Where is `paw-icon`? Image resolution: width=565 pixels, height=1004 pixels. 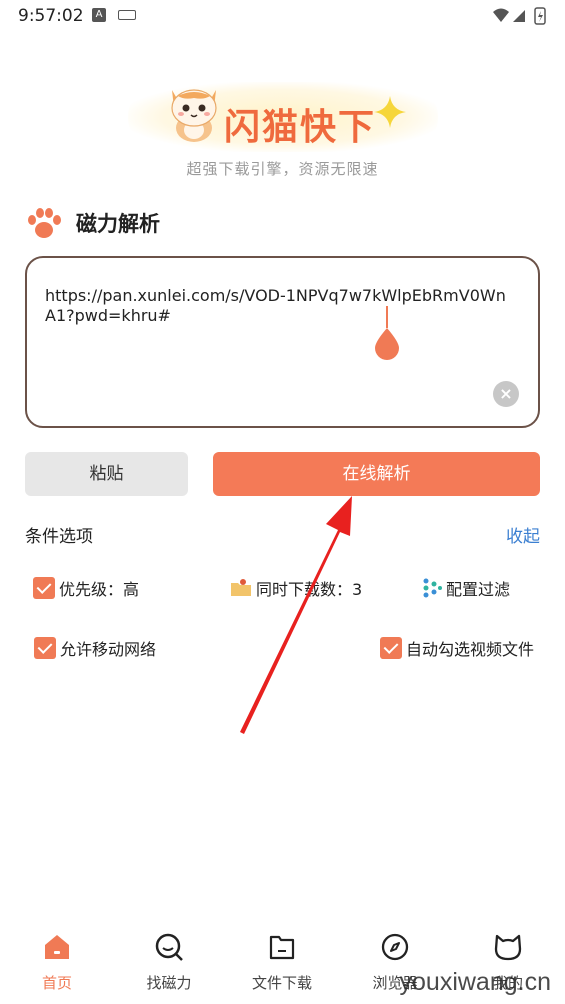
paw-icon is located at coordinates (44, 223).